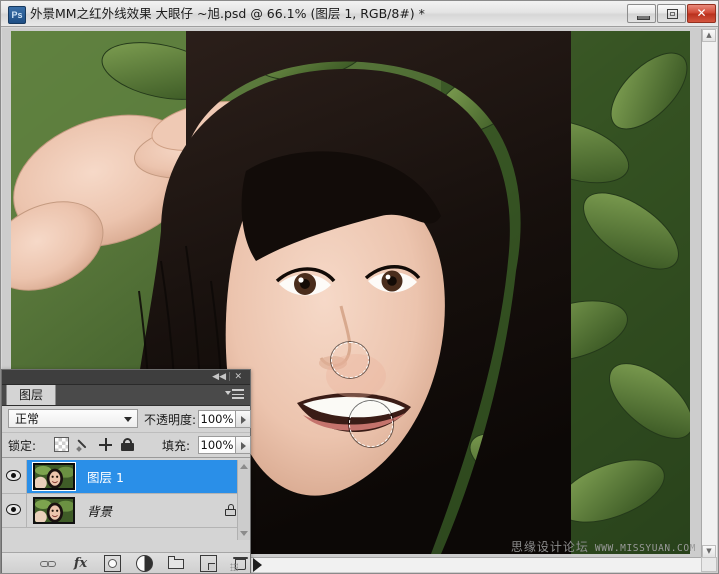  I want to click on tab-layers: 图层, so click(31, 395).